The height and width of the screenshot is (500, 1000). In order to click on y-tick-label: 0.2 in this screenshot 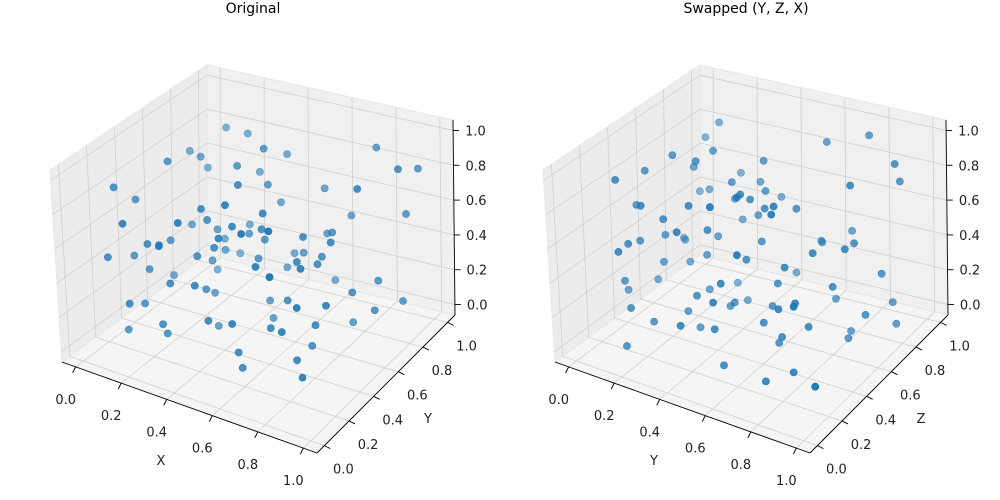, I will do `click(861, 445)`.